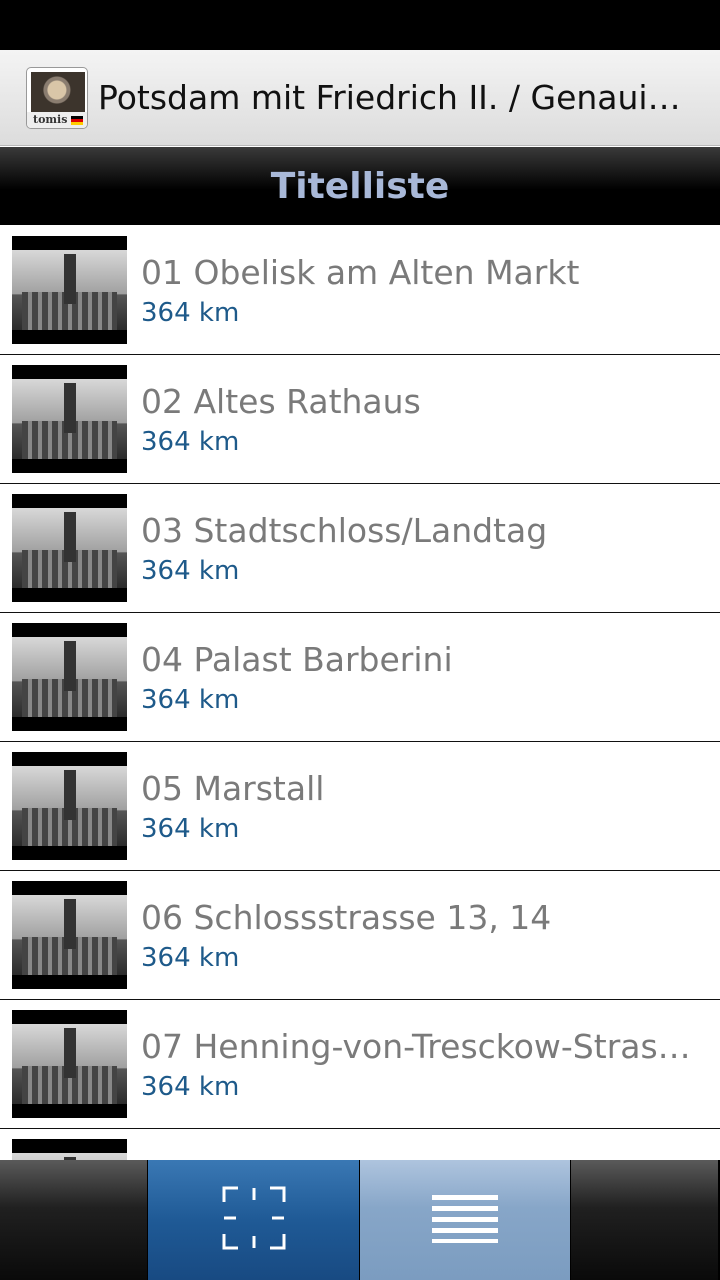  What do you see at coordinates (360, 25) in the screenshot?
I see `status-bar` at bounding box center [360, 25].